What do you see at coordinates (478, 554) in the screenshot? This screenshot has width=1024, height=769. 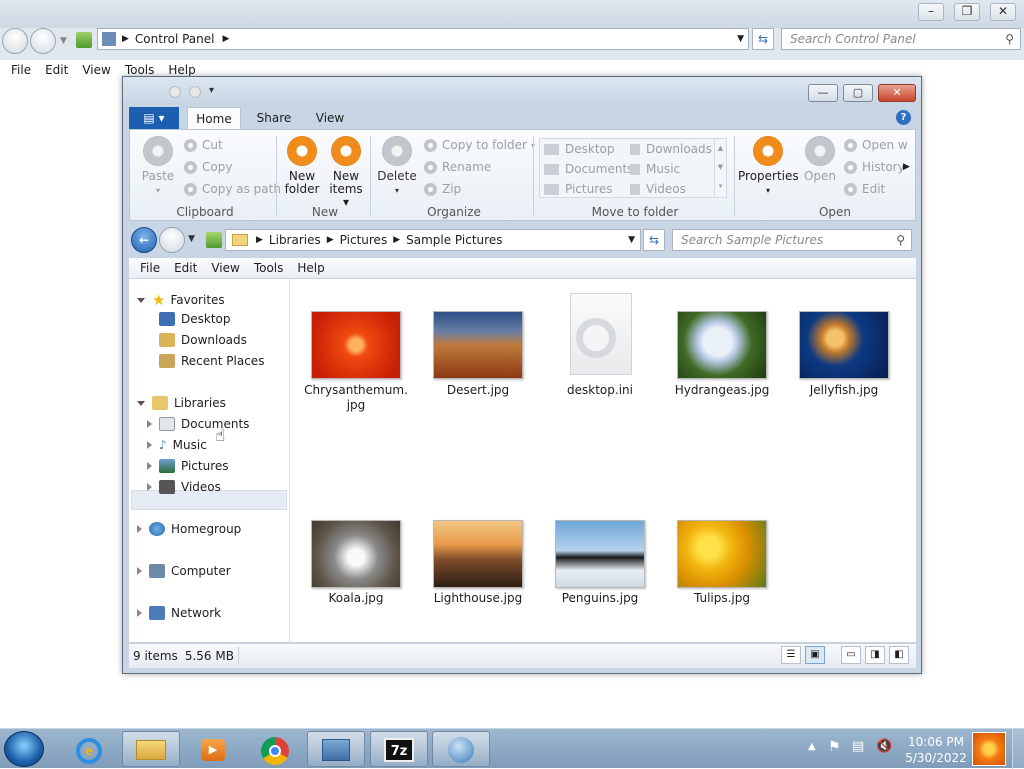 I see `file-thumbnail-lighthouse` at bounding box center [478, 554].